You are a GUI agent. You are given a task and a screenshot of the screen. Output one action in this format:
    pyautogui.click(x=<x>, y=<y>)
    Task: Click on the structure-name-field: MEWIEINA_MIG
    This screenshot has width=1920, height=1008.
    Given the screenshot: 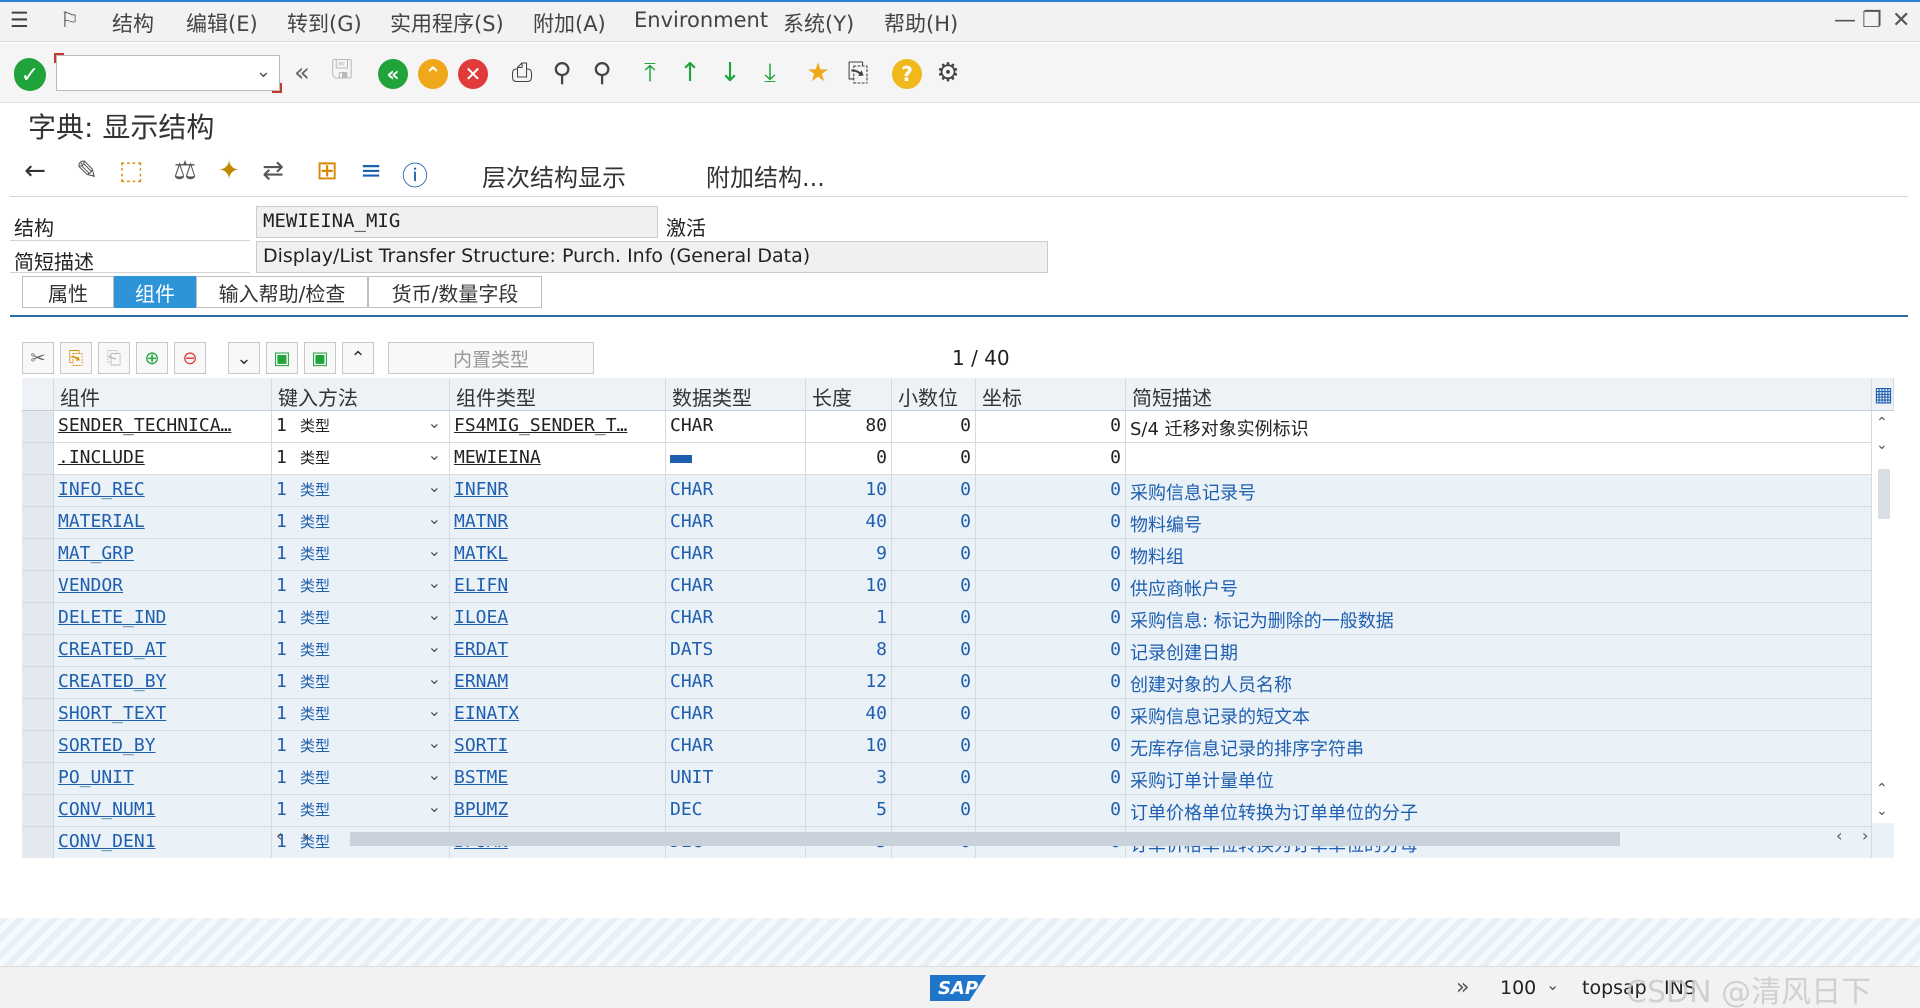 What is the action you would take?
    pyautogui.click(x=457, y=222)
    